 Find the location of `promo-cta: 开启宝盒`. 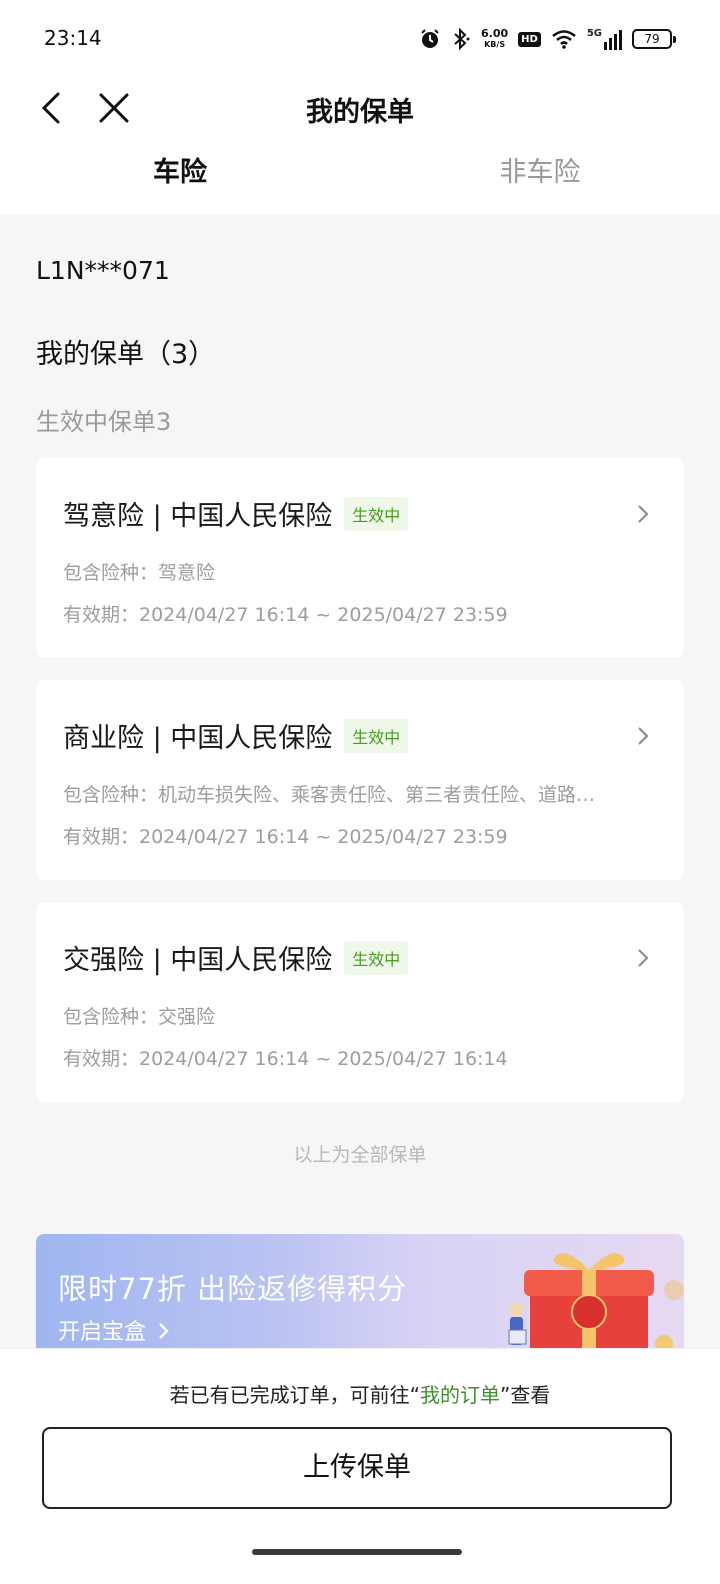

promo-cta: 开启宝盒 is located at coordinates (114, 1330).